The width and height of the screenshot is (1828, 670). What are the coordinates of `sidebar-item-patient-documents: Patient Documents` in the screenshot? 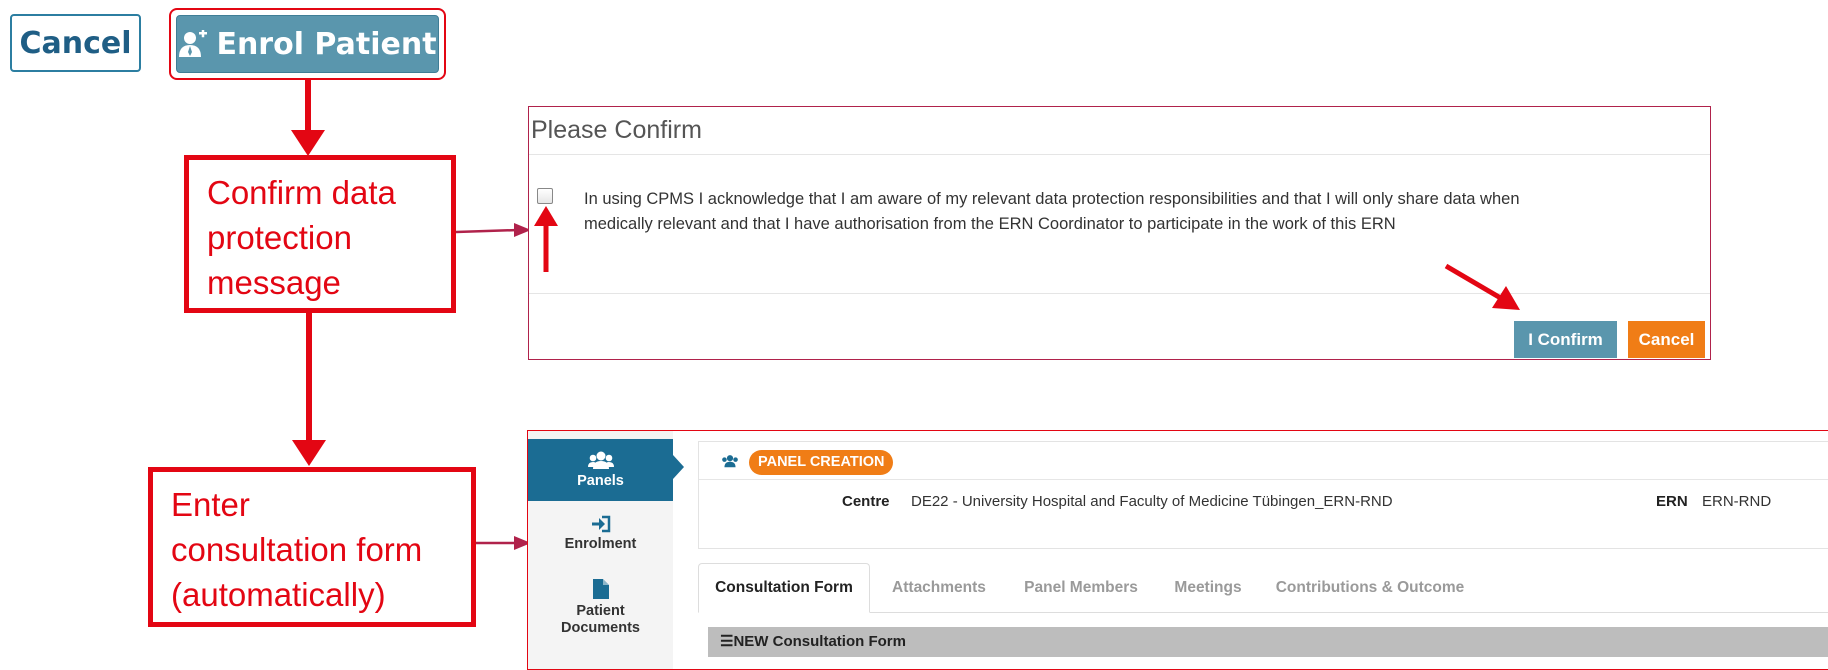 It's located at (600, 607).